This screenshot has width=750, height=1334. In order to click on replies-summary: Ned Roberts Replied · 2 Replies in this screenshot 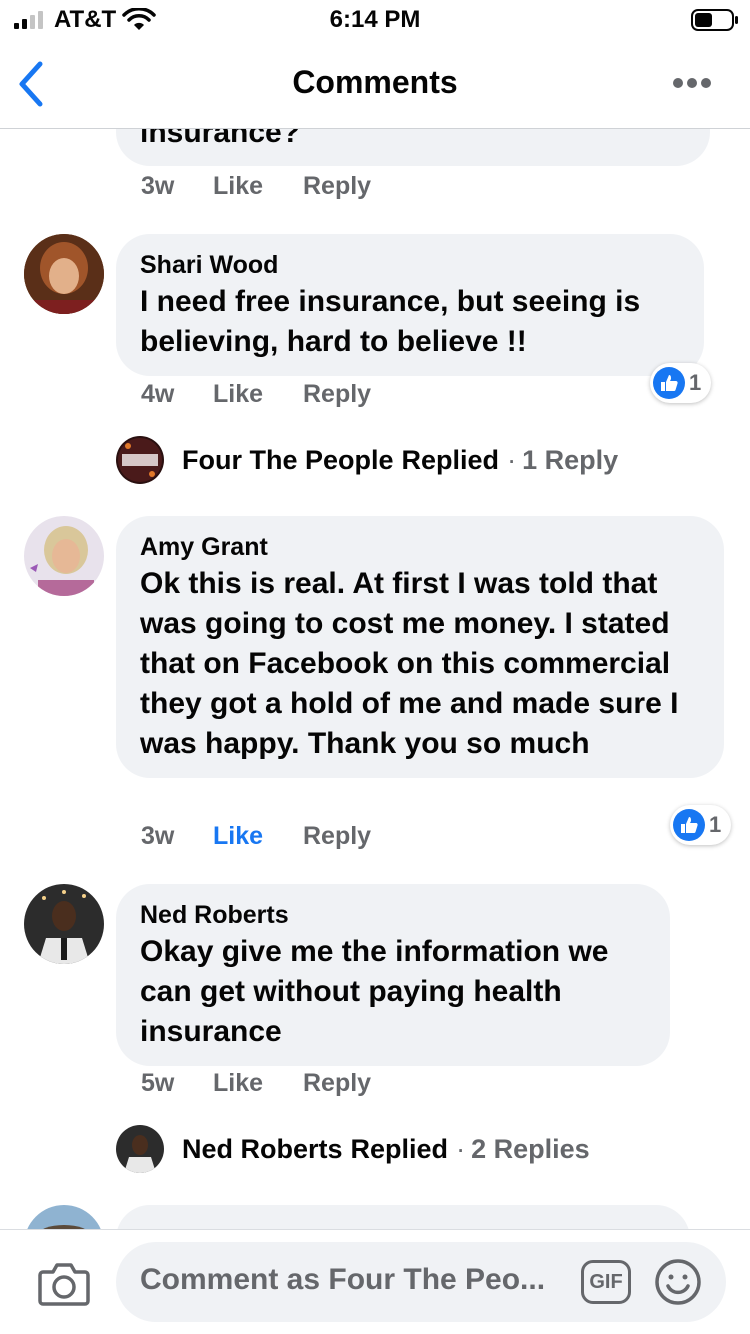, I will do `click(353, 1149)`.